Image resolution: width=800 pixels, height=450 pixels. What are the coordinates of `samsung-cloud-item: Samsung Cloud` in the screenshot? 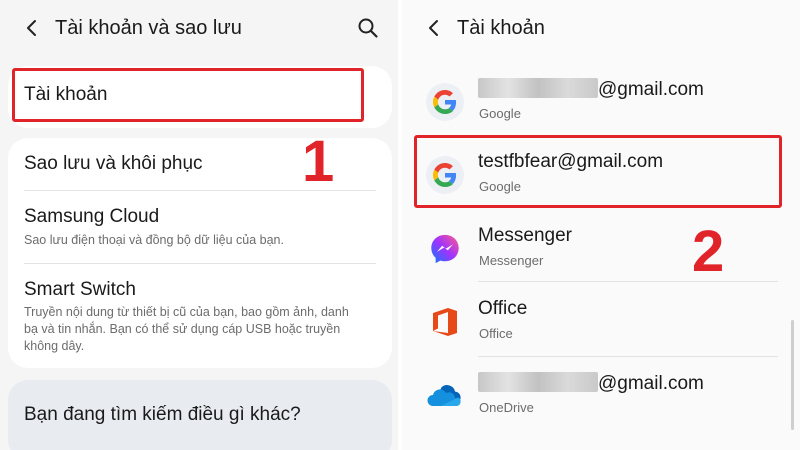 It's located at (91, 217).